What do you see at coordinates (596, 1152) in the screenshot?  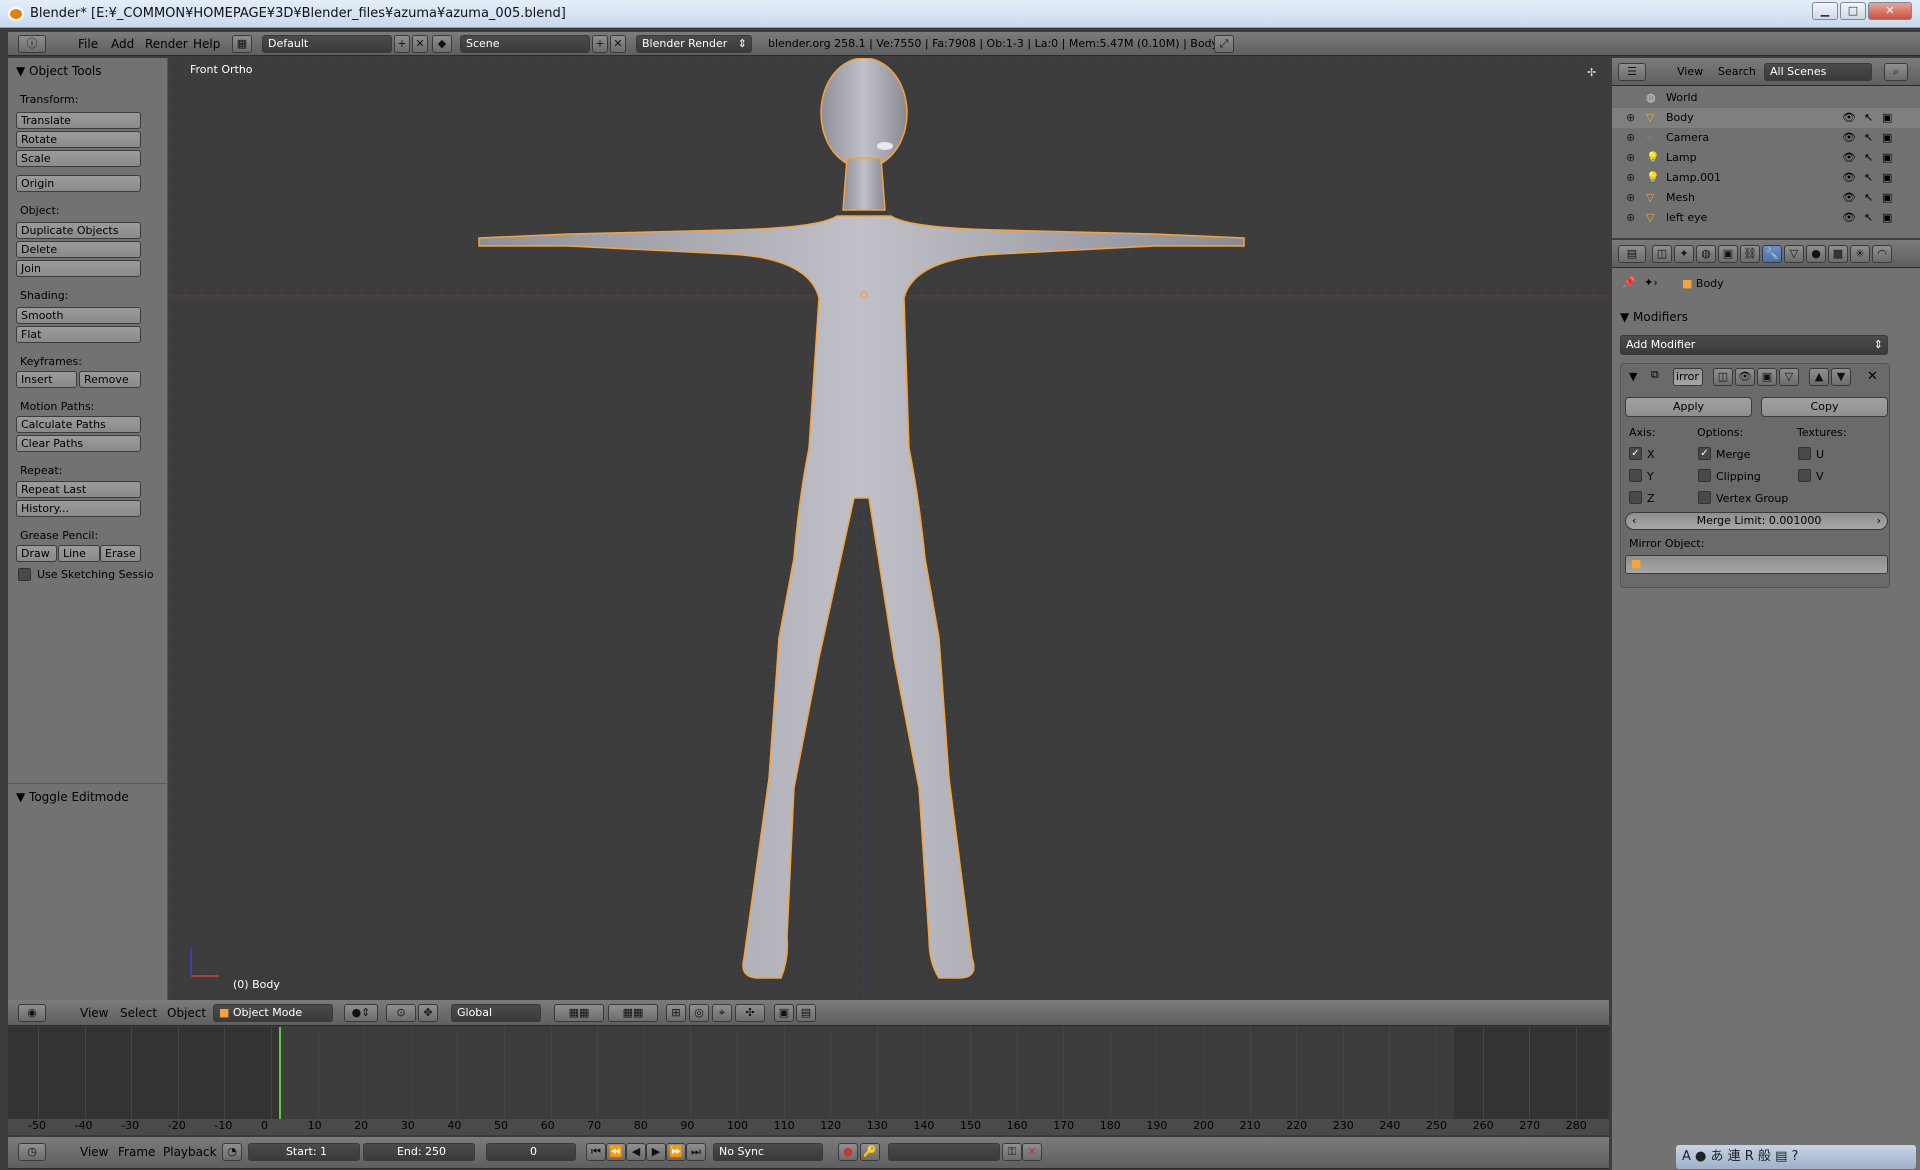 I see `jump-start-icon: ⏮` at bounding box center [596, 1152].